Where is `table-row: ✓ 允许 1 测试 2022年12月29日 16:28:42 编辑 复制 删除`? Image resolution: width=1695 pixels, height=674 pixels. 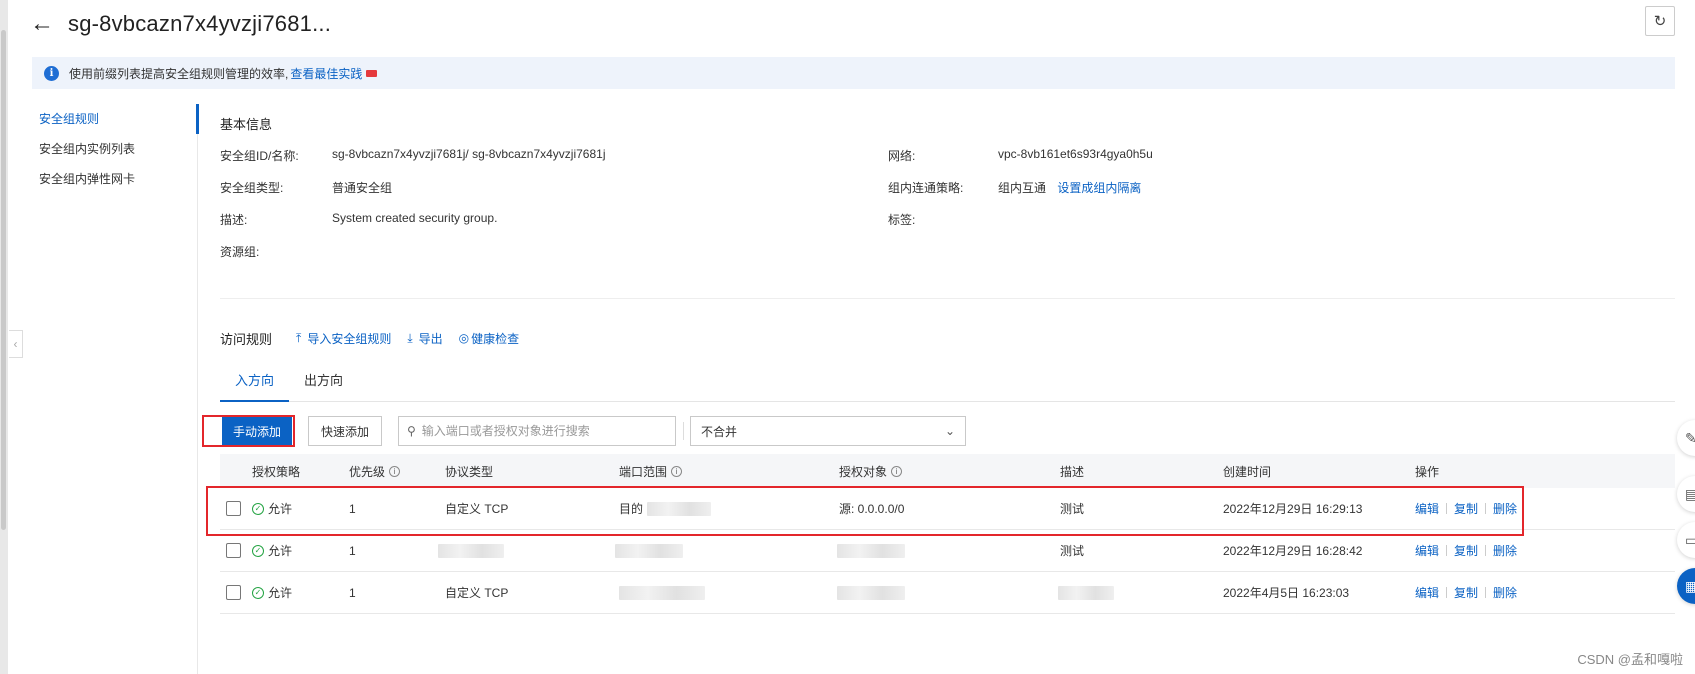
table-row: ✓ 允许 1 测试 2022年12月29日 16:28:42 编辑 复制 删除 is located at coordinates (947, 551).